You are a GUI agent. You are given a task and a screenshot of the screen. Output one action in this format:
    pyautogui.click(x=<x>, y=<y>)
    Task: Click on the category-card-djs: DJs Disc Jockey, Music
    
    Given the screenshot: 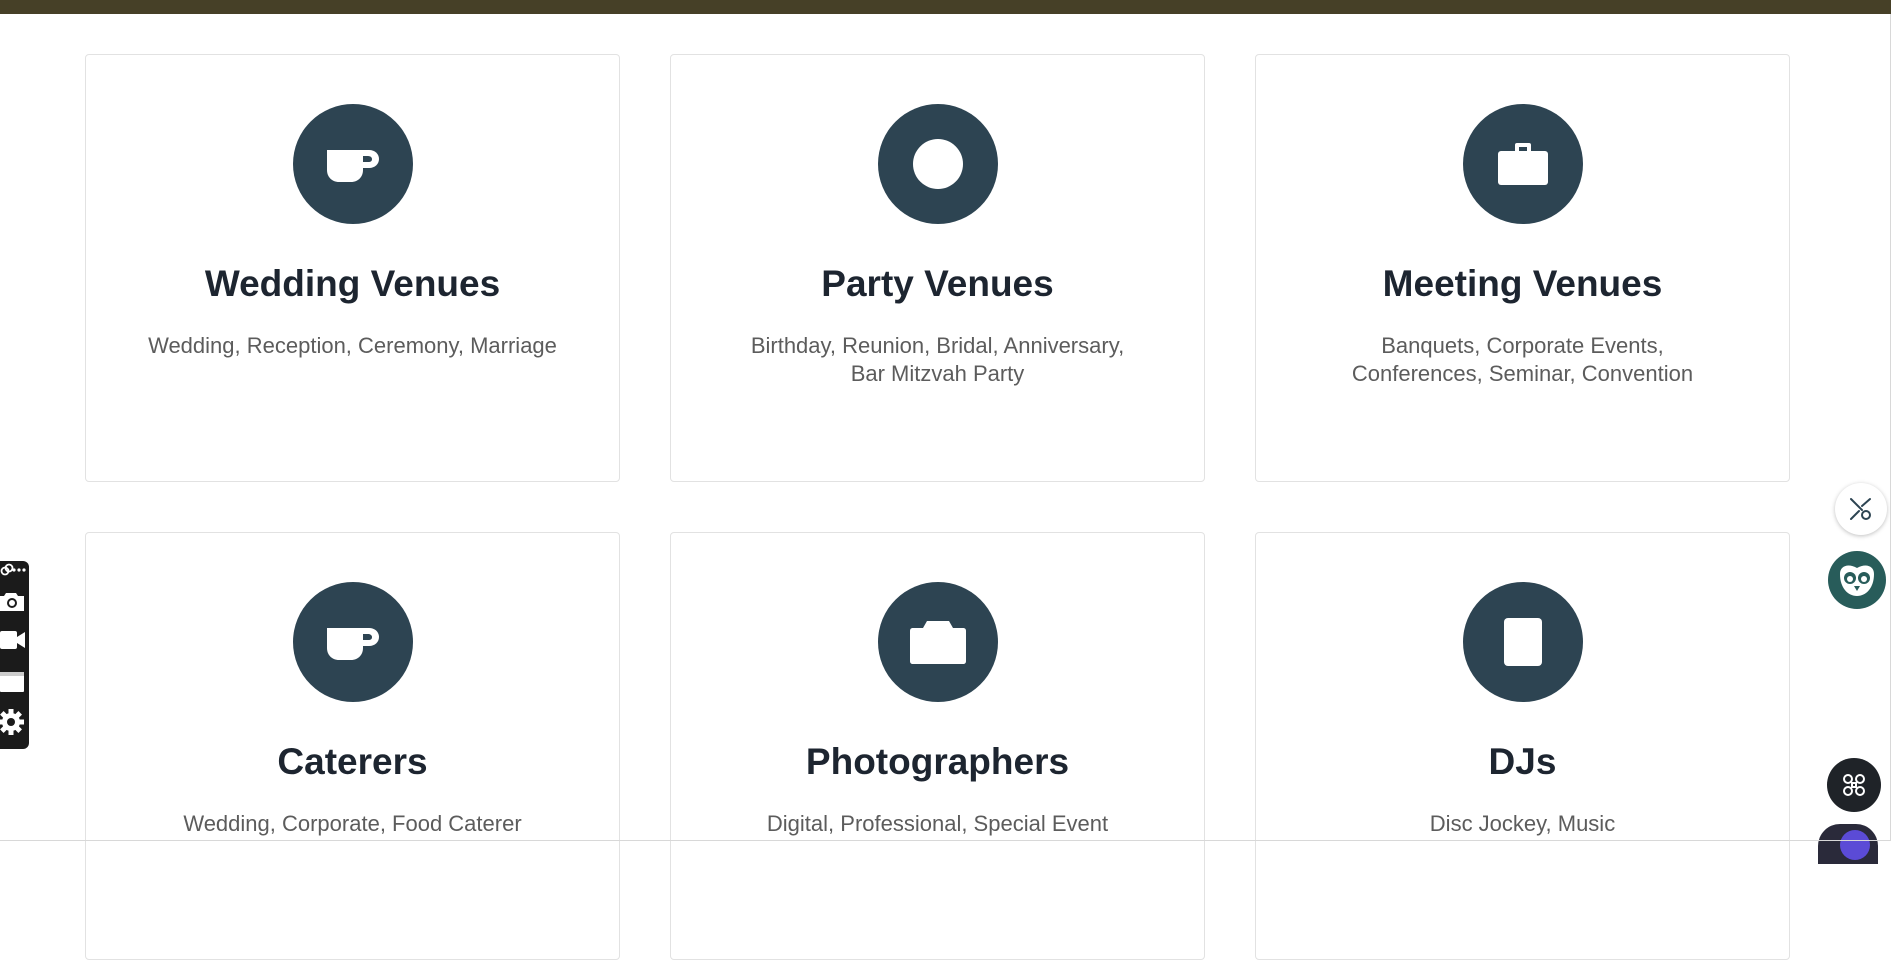 What is the action you would take?
    pyautogui.click(x=1522, y=746)
    